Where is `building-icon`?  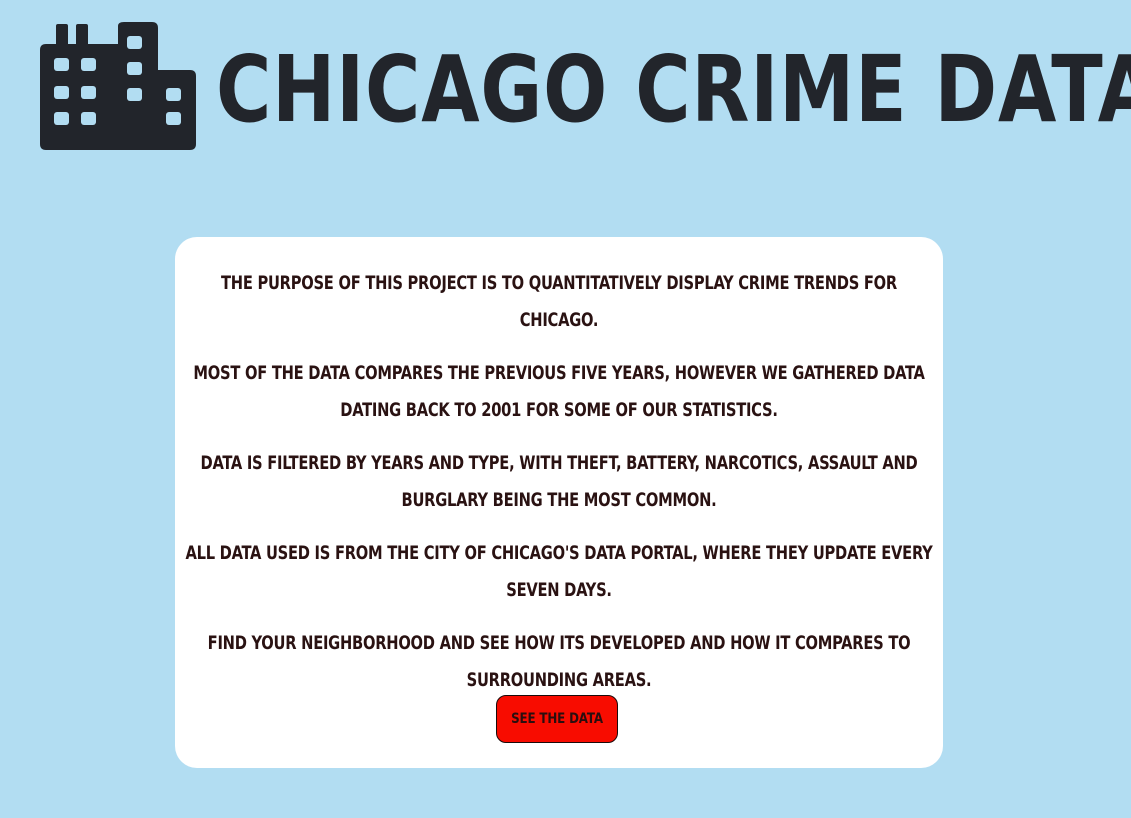
building-icon is located at coordinates (118, 86).